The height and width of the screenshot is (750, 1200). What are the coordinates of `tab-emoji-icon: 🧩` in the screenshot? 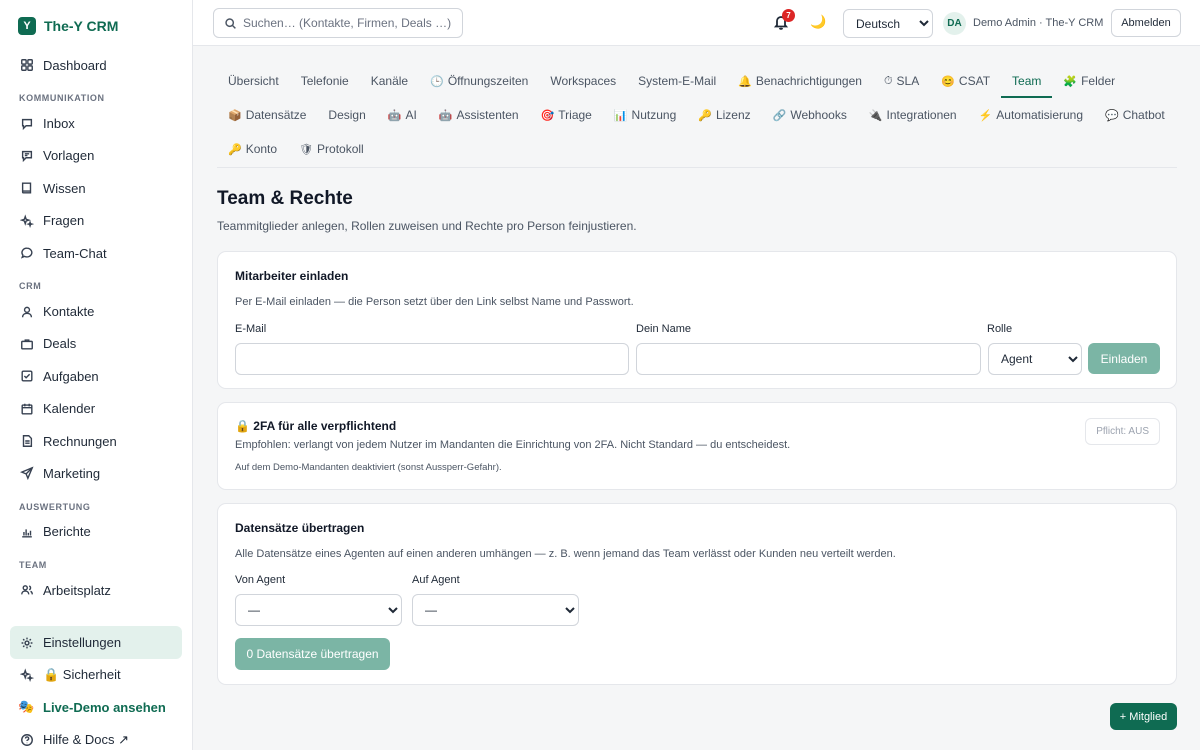 It's located at (1070, 81).